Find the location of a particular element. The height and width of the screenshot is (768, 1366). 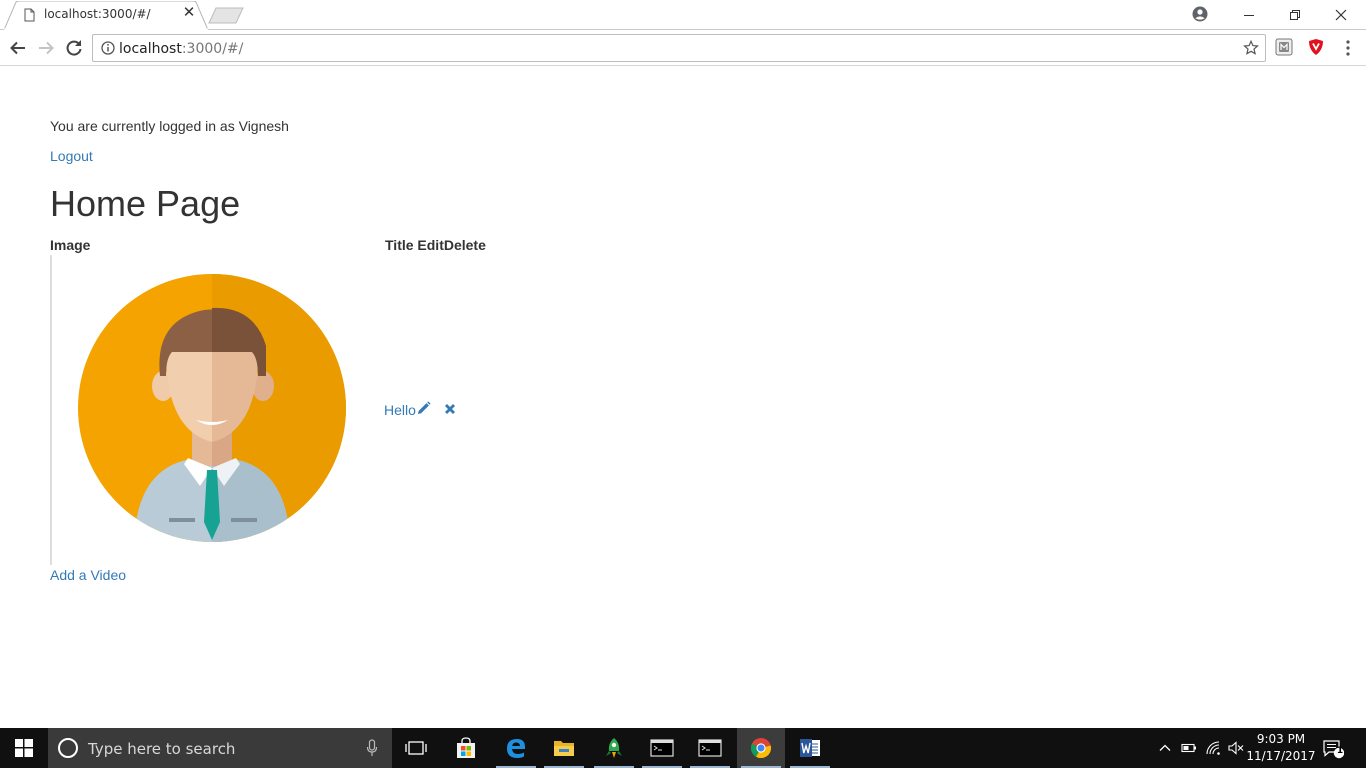

column-header-image: Image is located at coordinates (70, 245).